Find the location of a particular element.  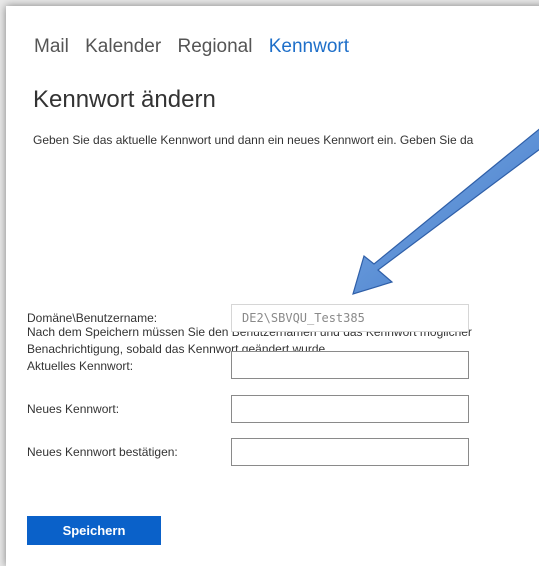

nav-kennwort: Kennwort is located at coordinates (309, 46).